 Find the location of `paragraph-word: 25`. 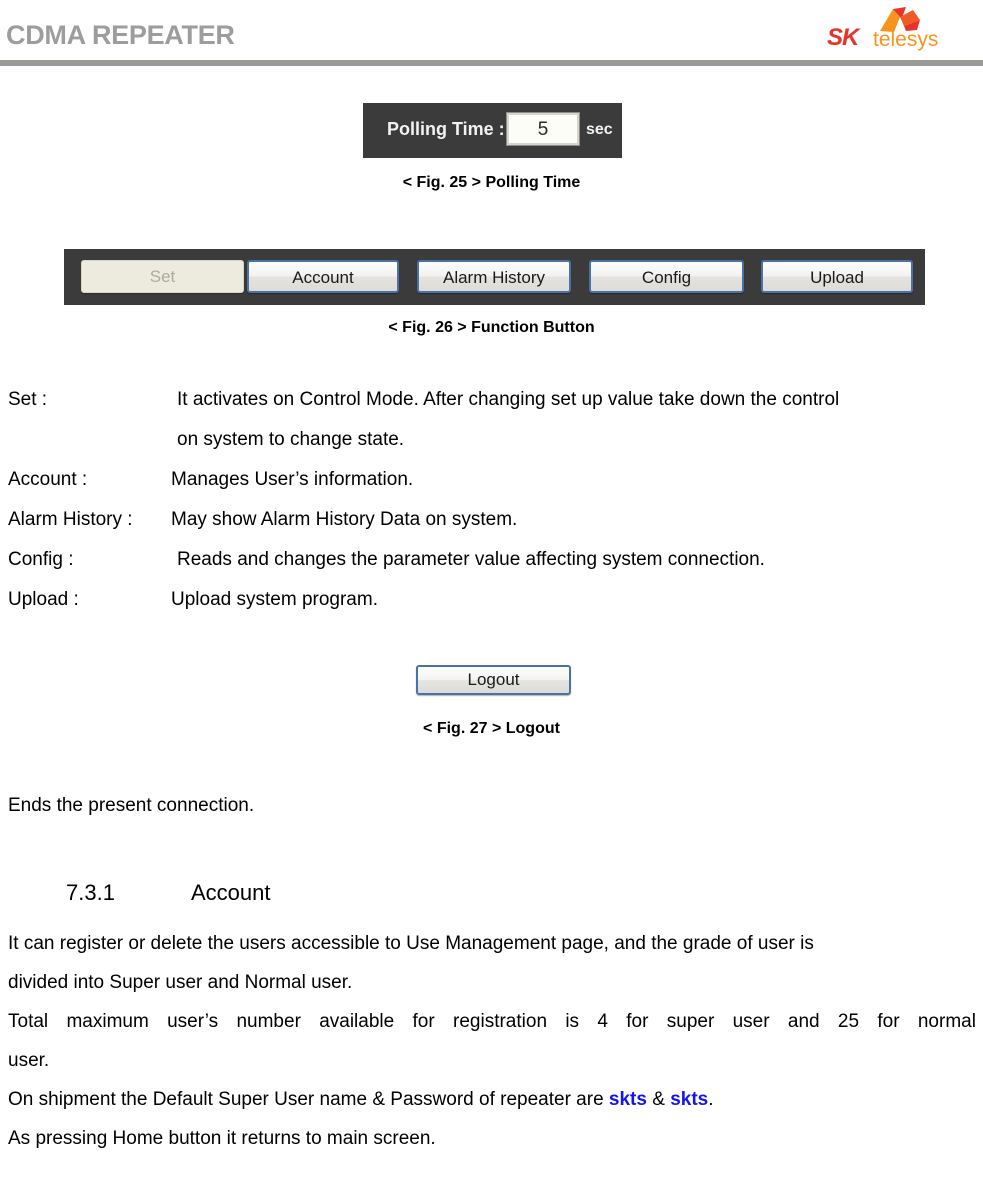

paragraph-word: 25 is located at coordinates (848, 1021).